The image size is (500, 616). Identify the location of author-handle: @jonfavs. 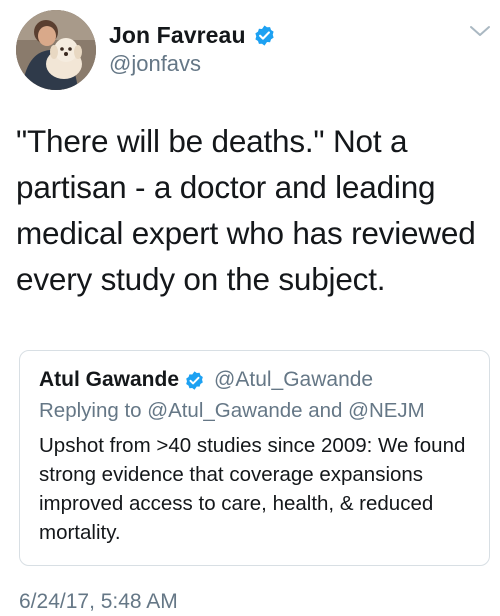
(155, 64).